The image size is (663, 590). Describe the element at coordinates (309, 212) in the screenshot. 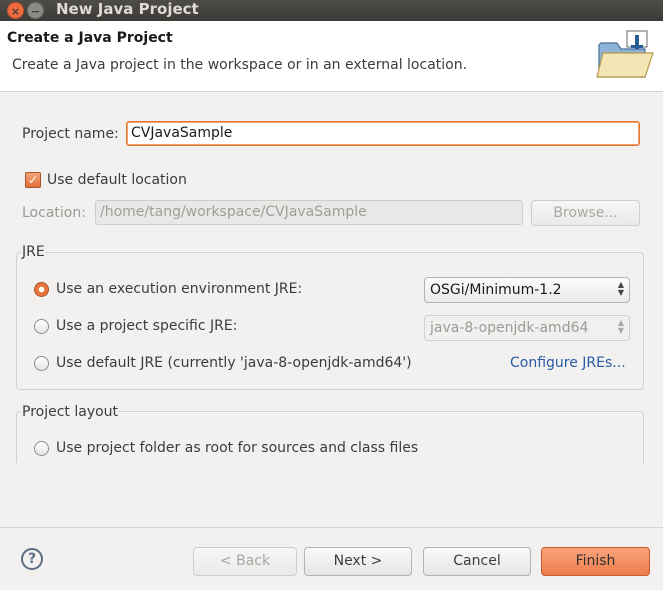

I see `location-input: /home/tang/workspace/CVJavaSample` at that location.